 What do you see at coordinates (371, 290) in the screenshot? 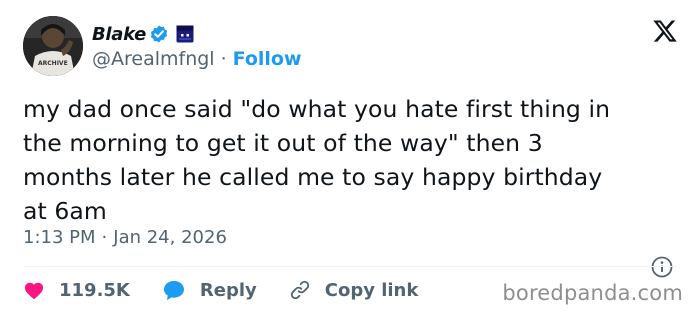
I see `copy-link-label: Copy link` at bounding box center [371, 290].